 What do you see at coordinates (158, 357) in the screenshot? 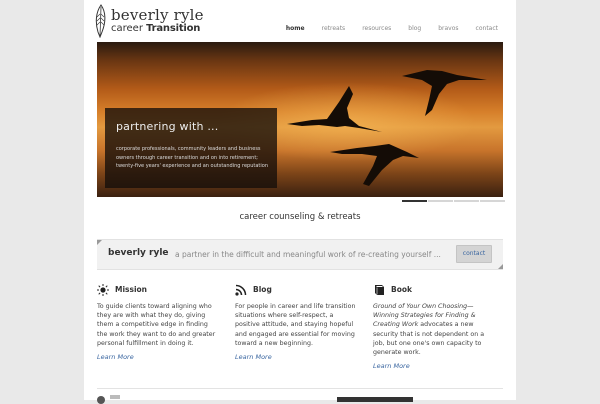
I see `mission-learn-more-link: Learn More` at bounding box center [158, 357].